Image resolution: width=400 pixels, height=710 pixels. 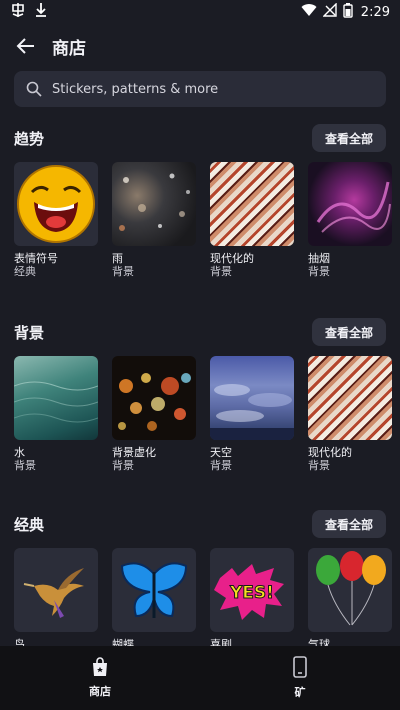 I want to click on wifi-icon, so click(x=309, y=12).